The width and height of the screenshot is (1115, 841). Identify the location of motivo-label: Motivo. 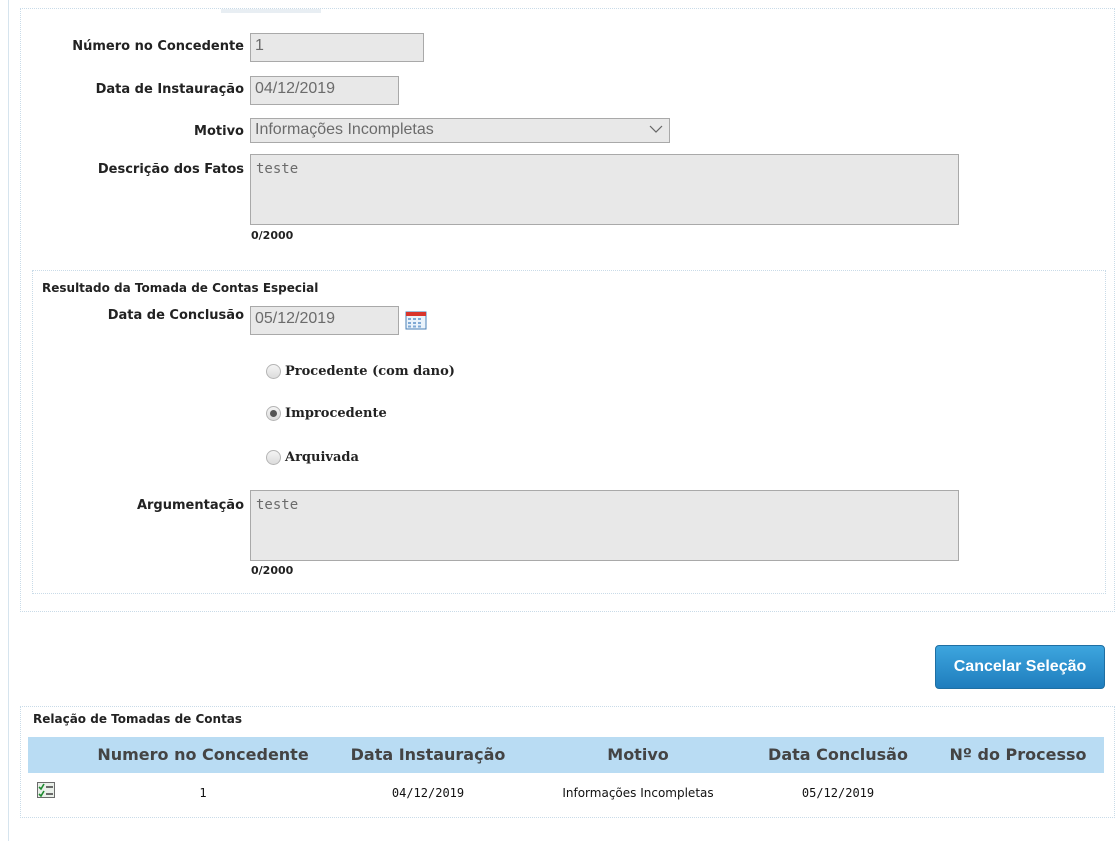
(219, 131).